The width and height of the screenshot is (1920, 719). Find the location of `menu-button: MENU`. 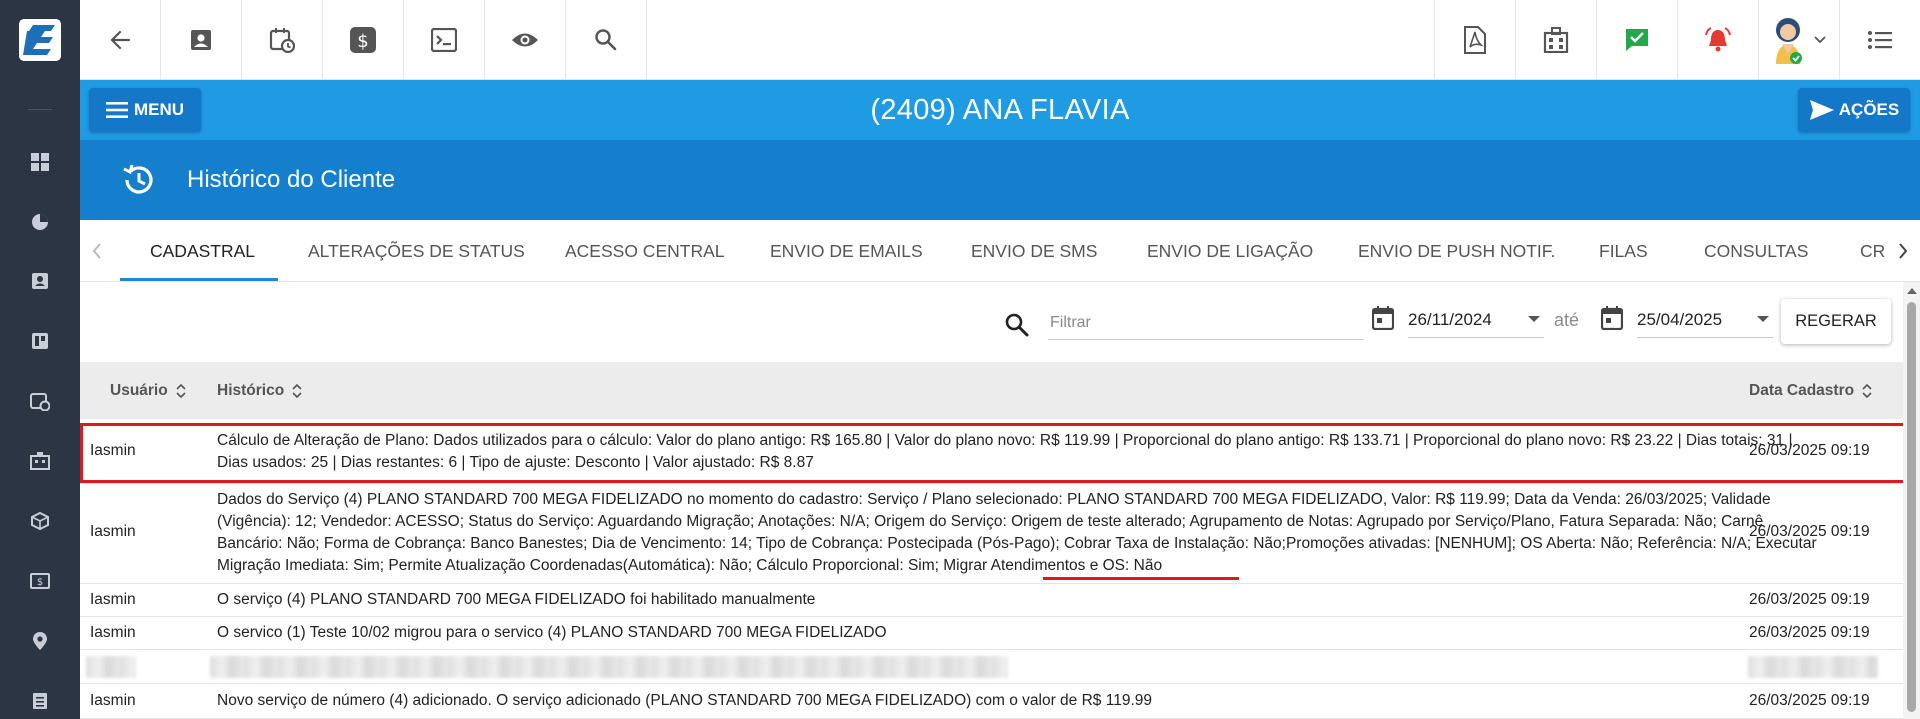

menu-button: MENU is located at coordinates (145, 110).